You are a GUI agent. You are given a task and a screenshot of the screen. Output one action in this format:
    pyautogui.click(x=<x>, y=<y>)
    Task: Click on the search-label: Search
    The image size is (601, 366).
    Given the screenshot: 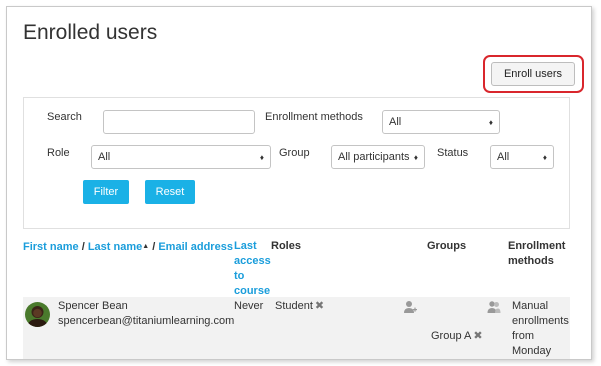 What is the action you would take?
    pyautogui.click(x=64, y=117)
    